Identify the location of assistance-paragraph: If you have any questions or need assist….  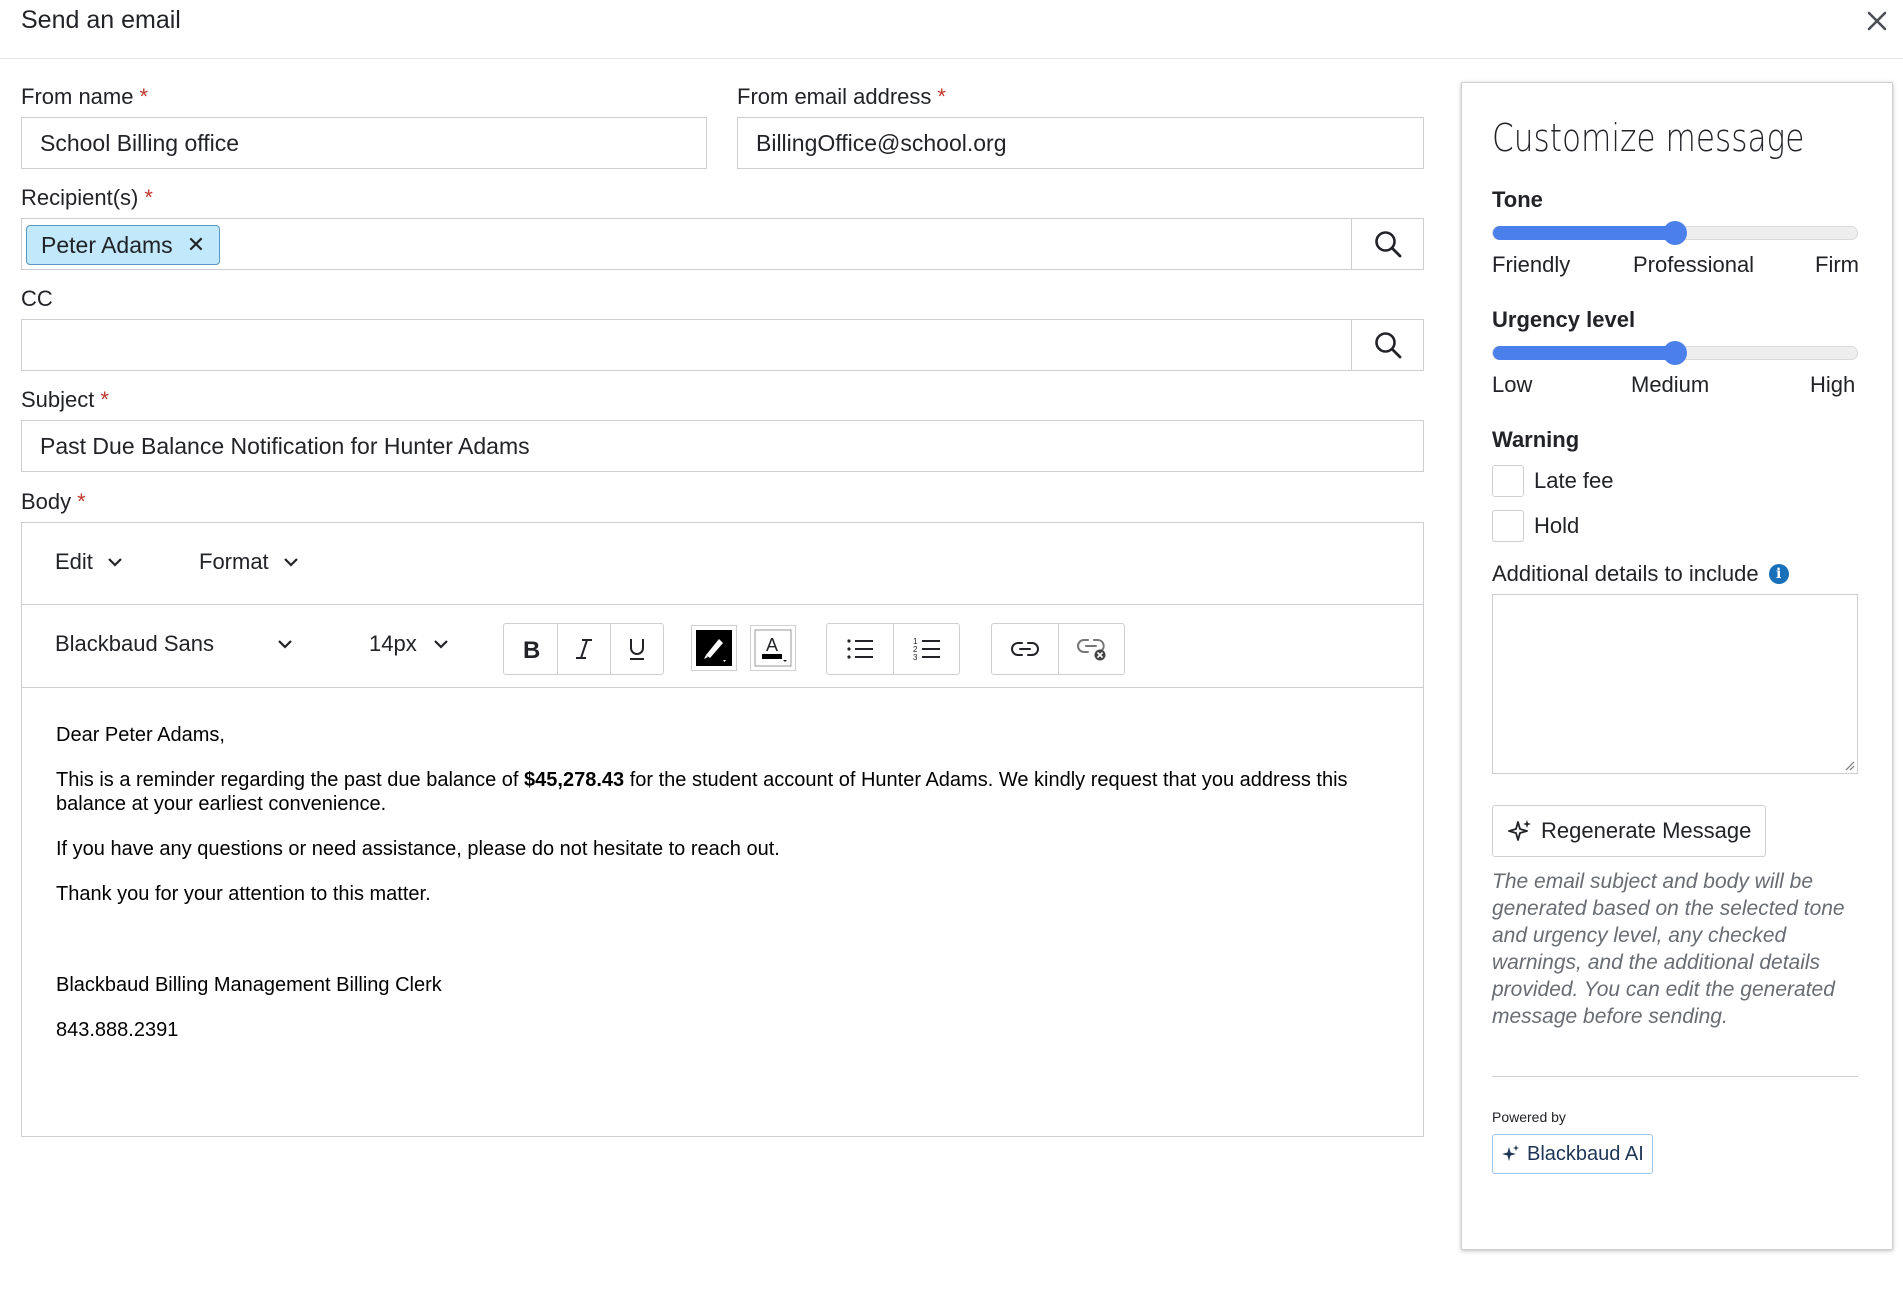
(418, 849).